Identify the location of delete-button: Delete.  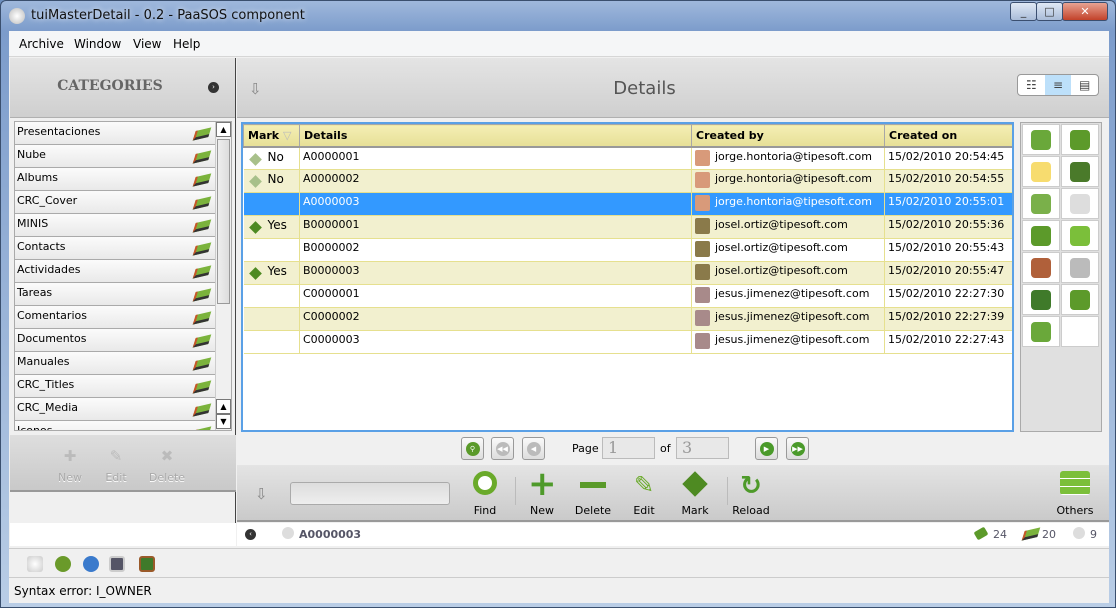
(593, 494).